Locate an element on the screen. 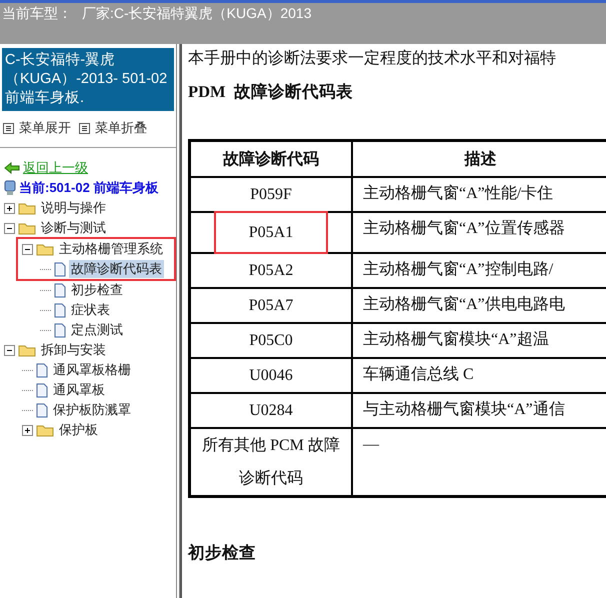 This screenshot has height=598, width=606. menu-action: 菜单展开 is located at coordinates (37, 128).